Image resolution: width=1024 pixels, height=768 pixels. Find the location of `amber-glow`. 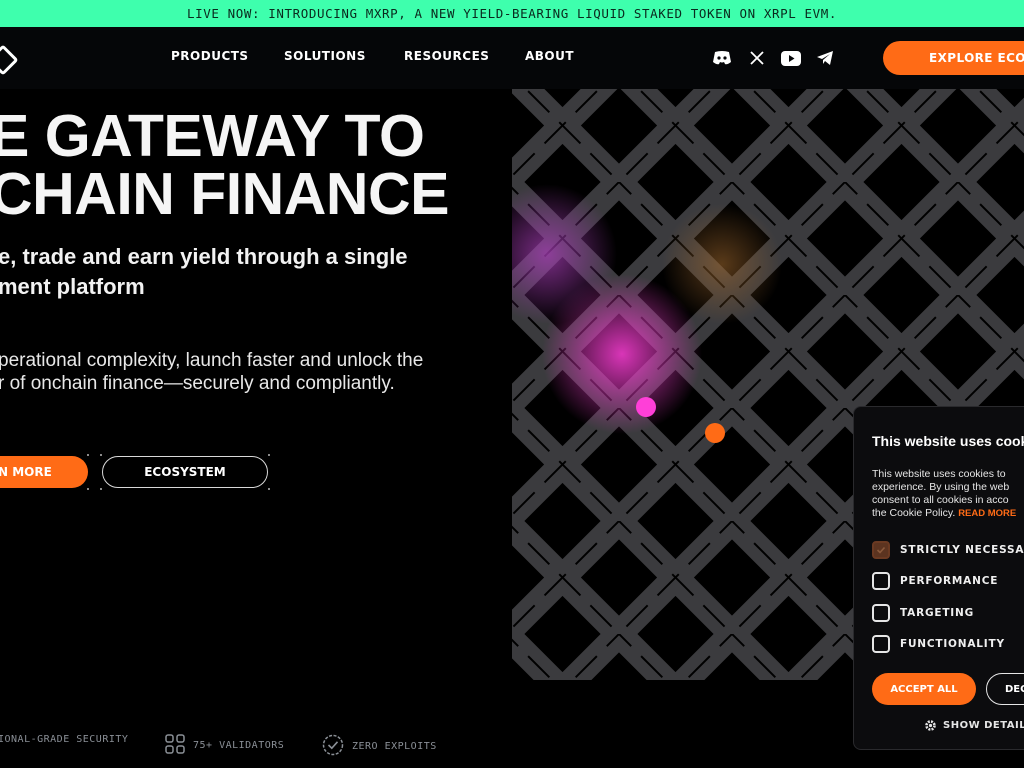

amber-glow is located at coordinates (722, 264).